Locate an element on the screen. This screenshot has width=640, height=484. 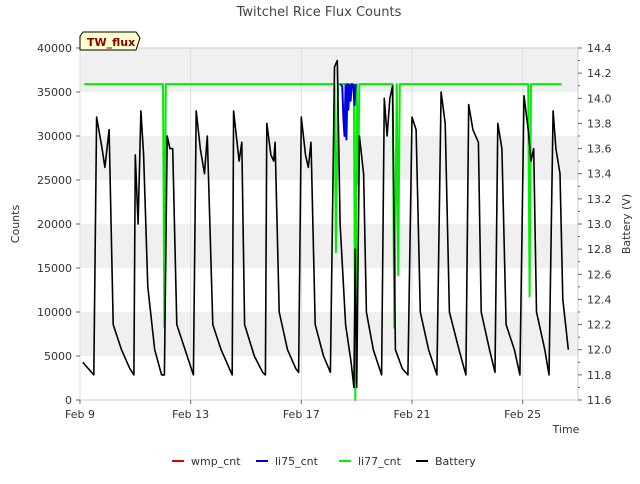
legend-label-battery: Battery is located at coordinates (455, 461).